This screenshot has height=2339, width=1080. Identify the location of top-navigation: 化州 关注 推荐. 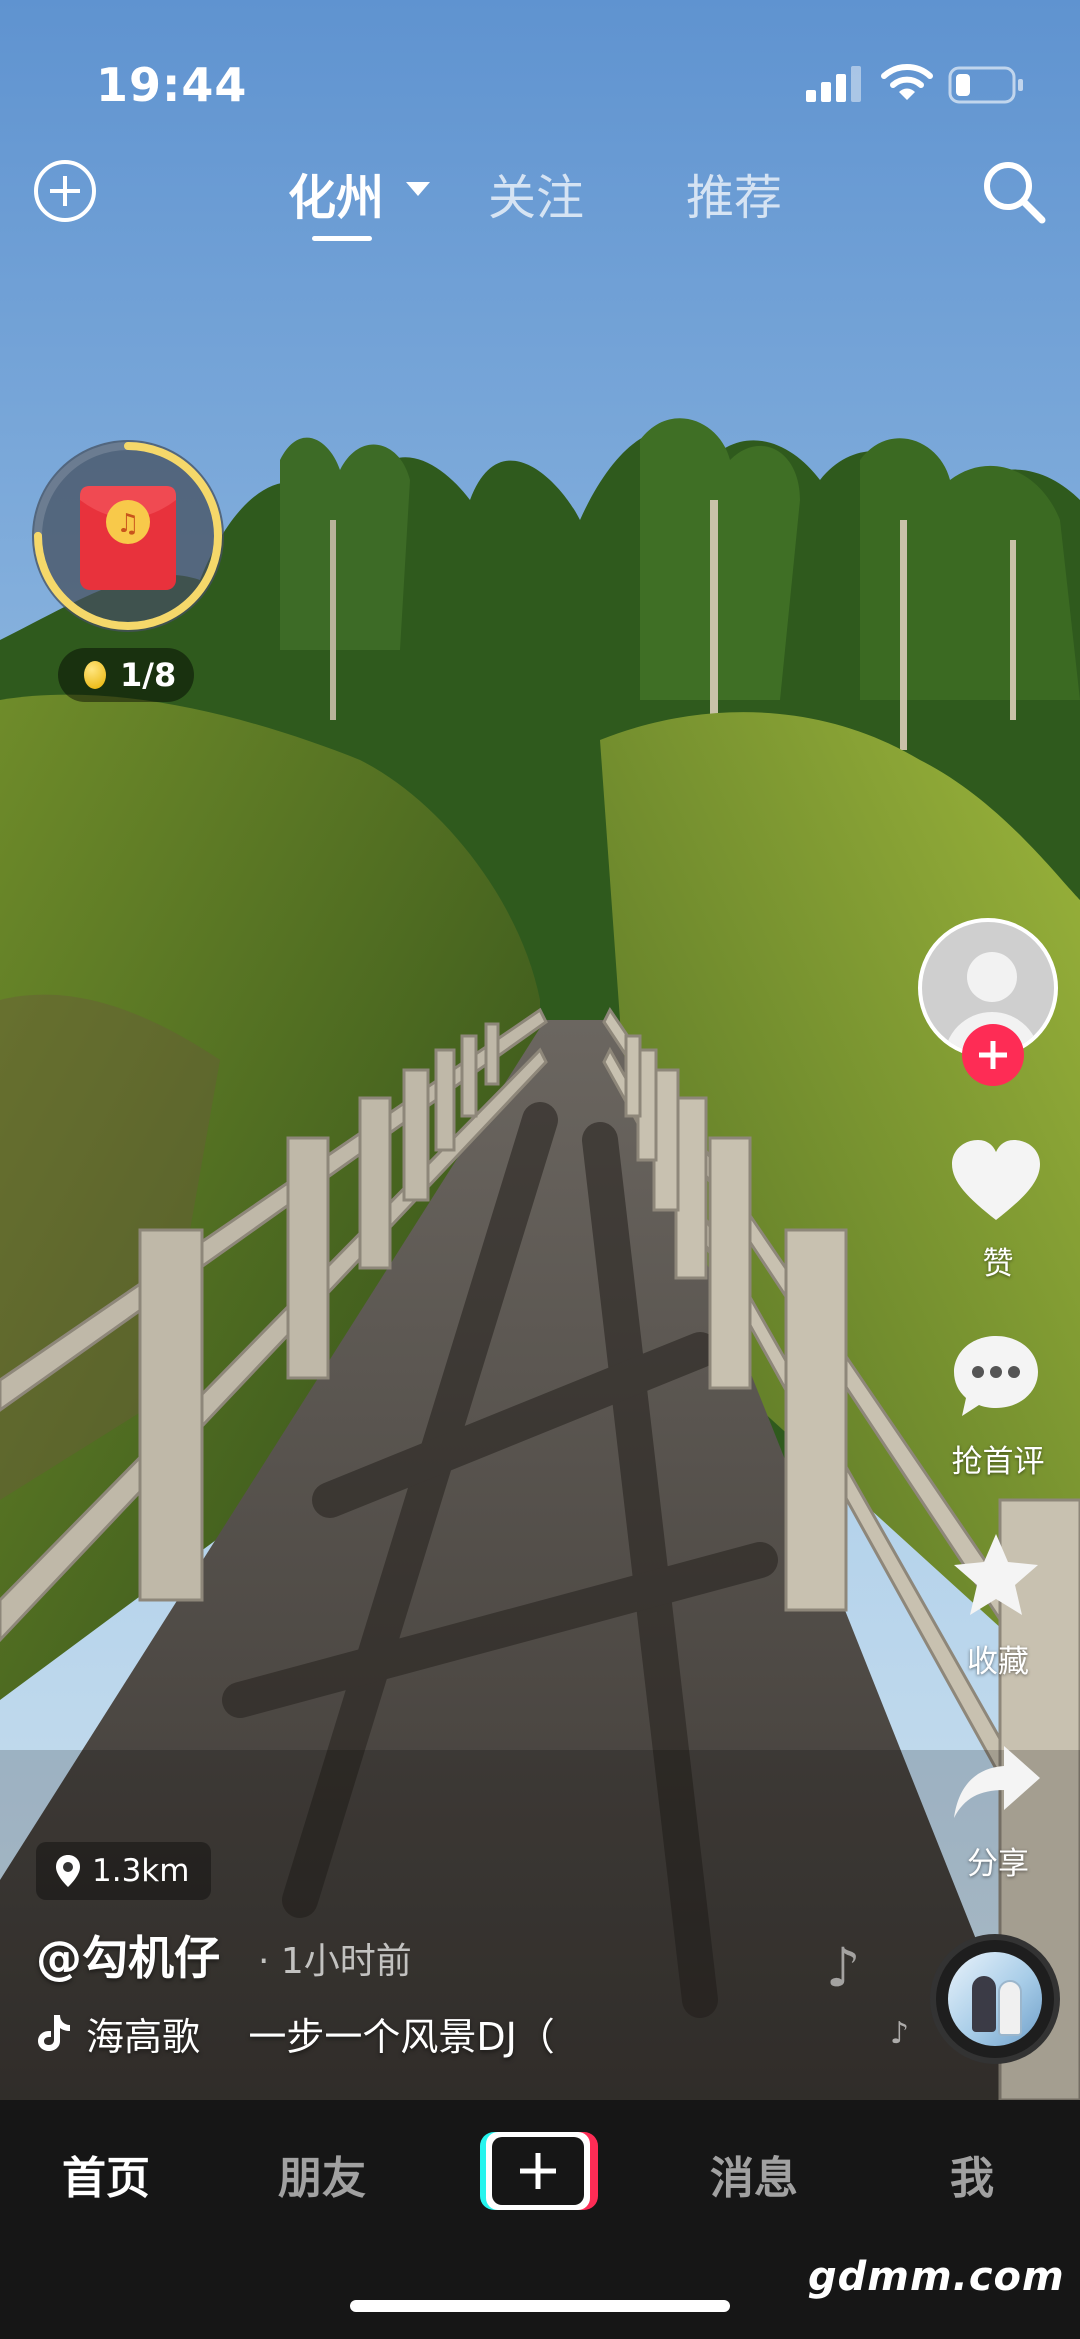
(540, 200).